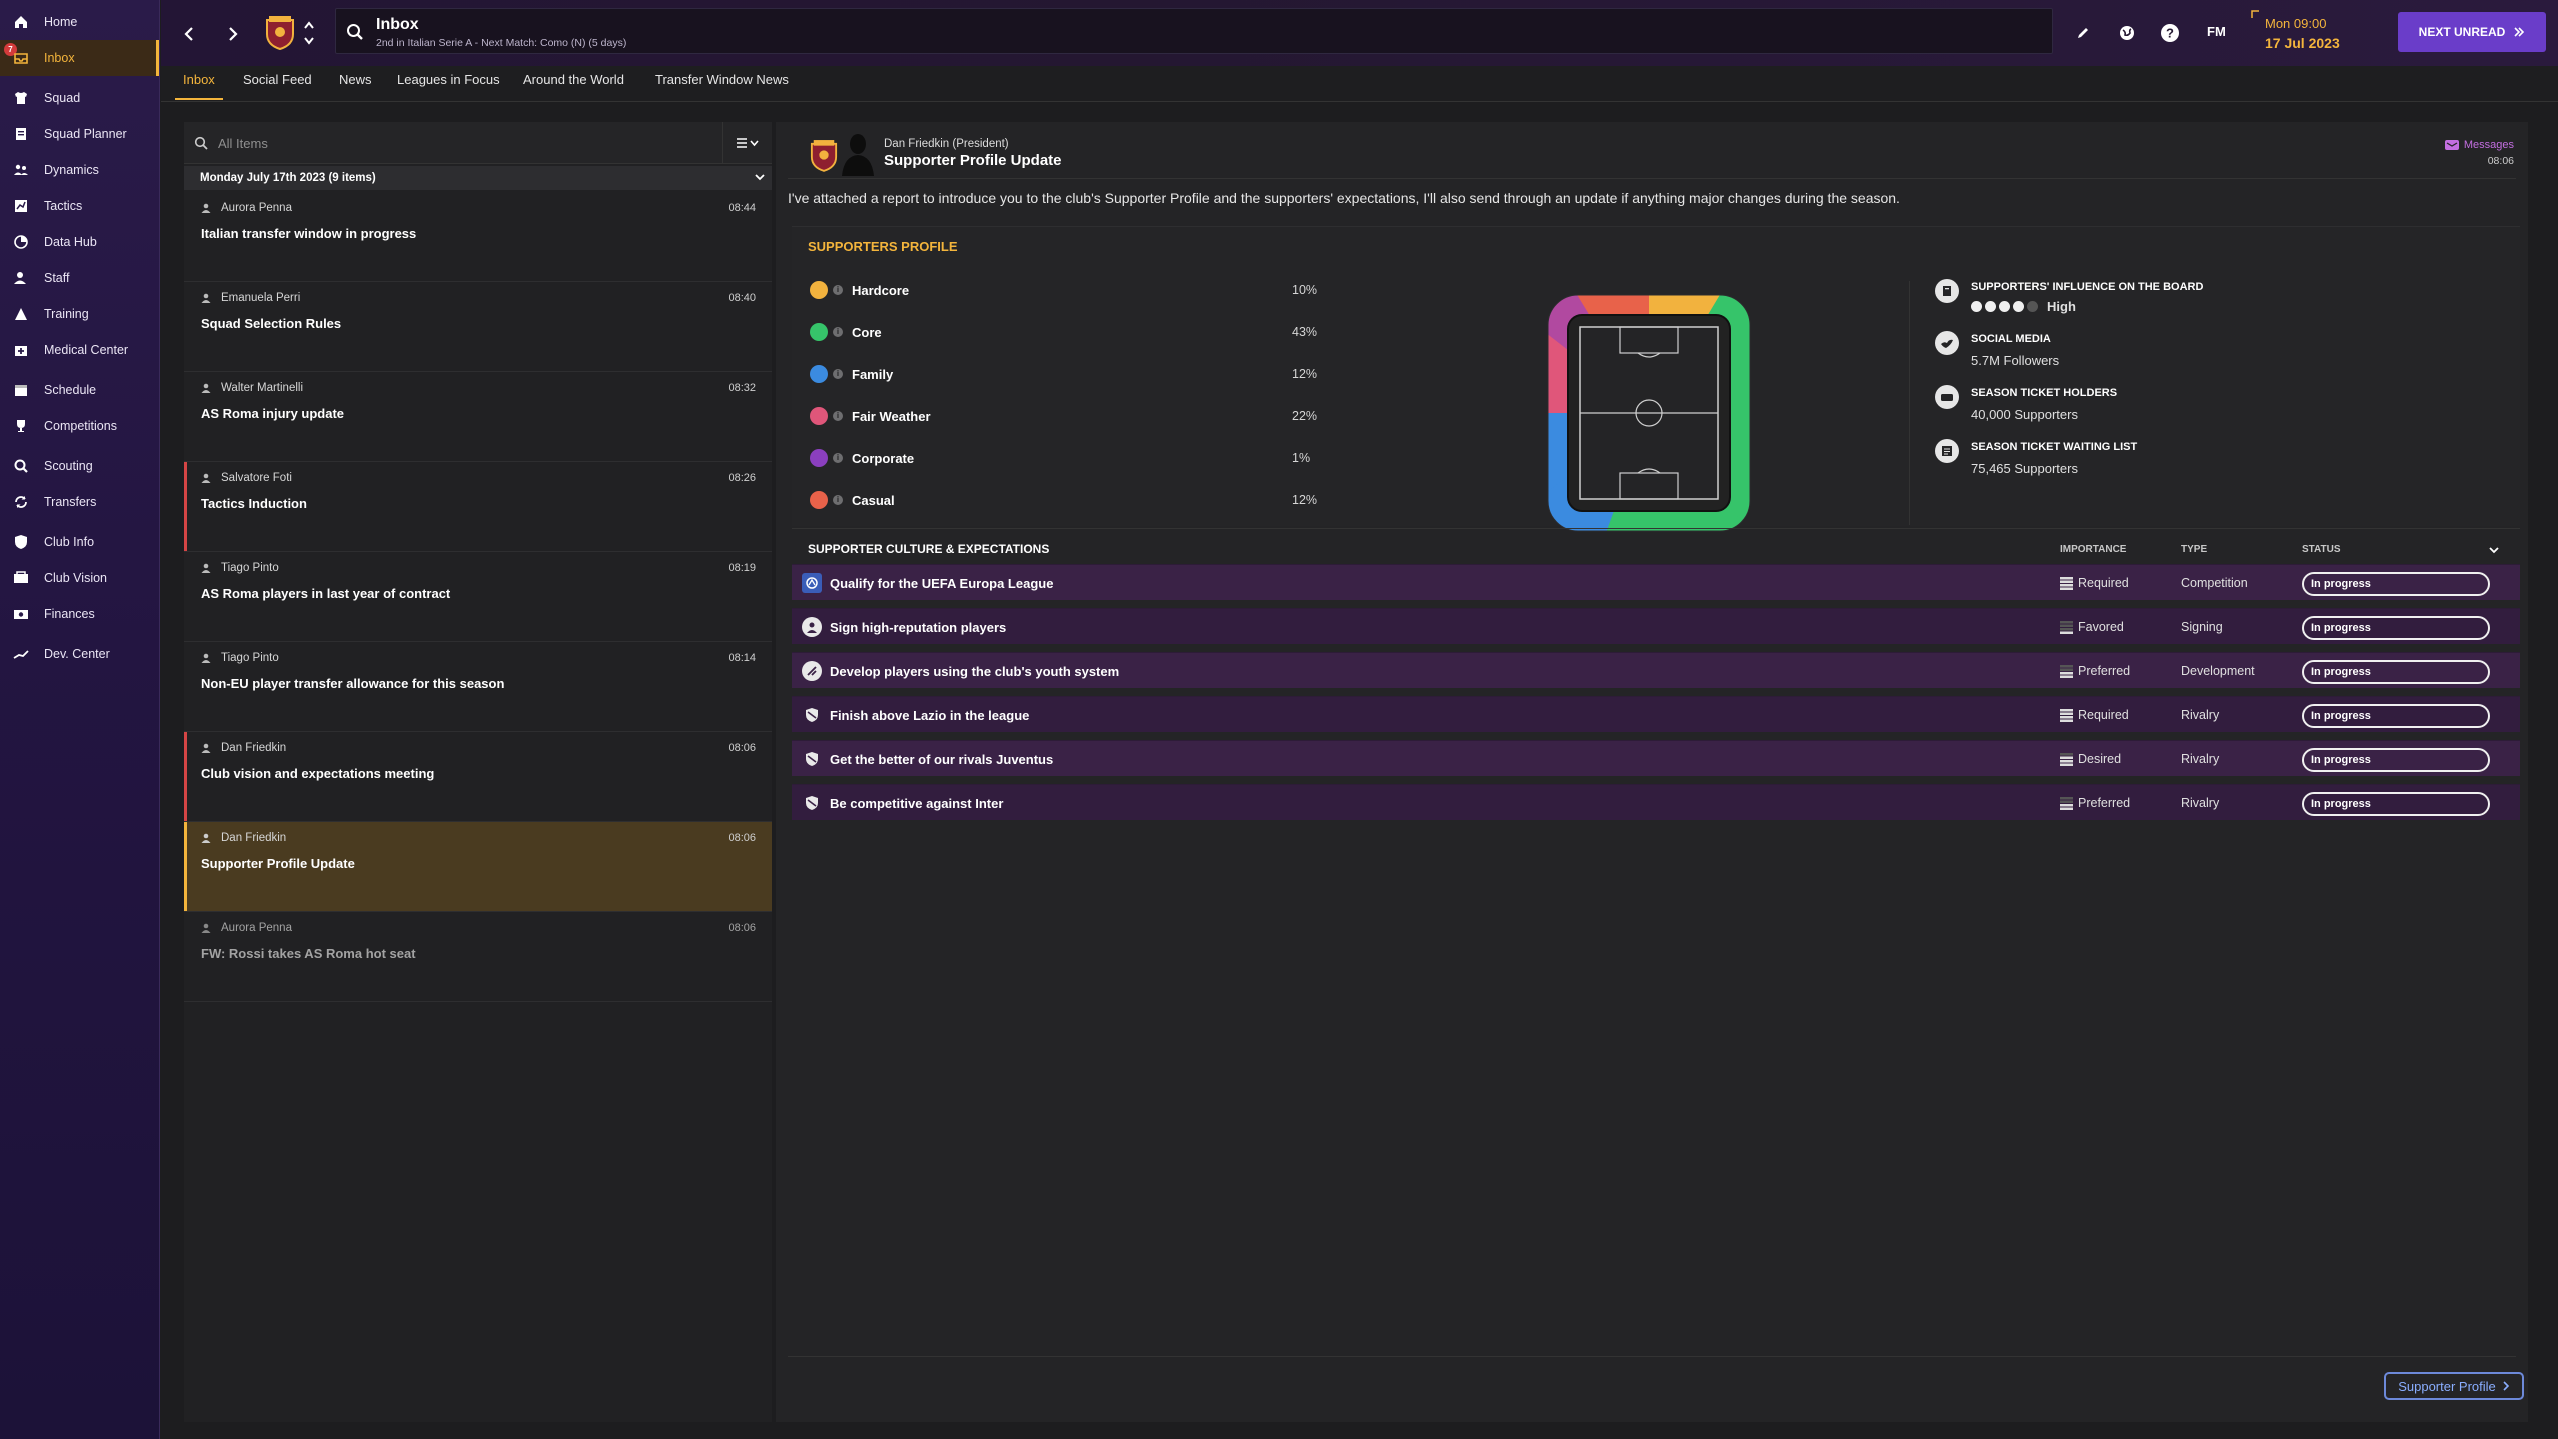  What do you see at coordinates (2488, 145) in the screenshot?
I see `message-folder-label: Messages` at bounding box center [2488, 145].